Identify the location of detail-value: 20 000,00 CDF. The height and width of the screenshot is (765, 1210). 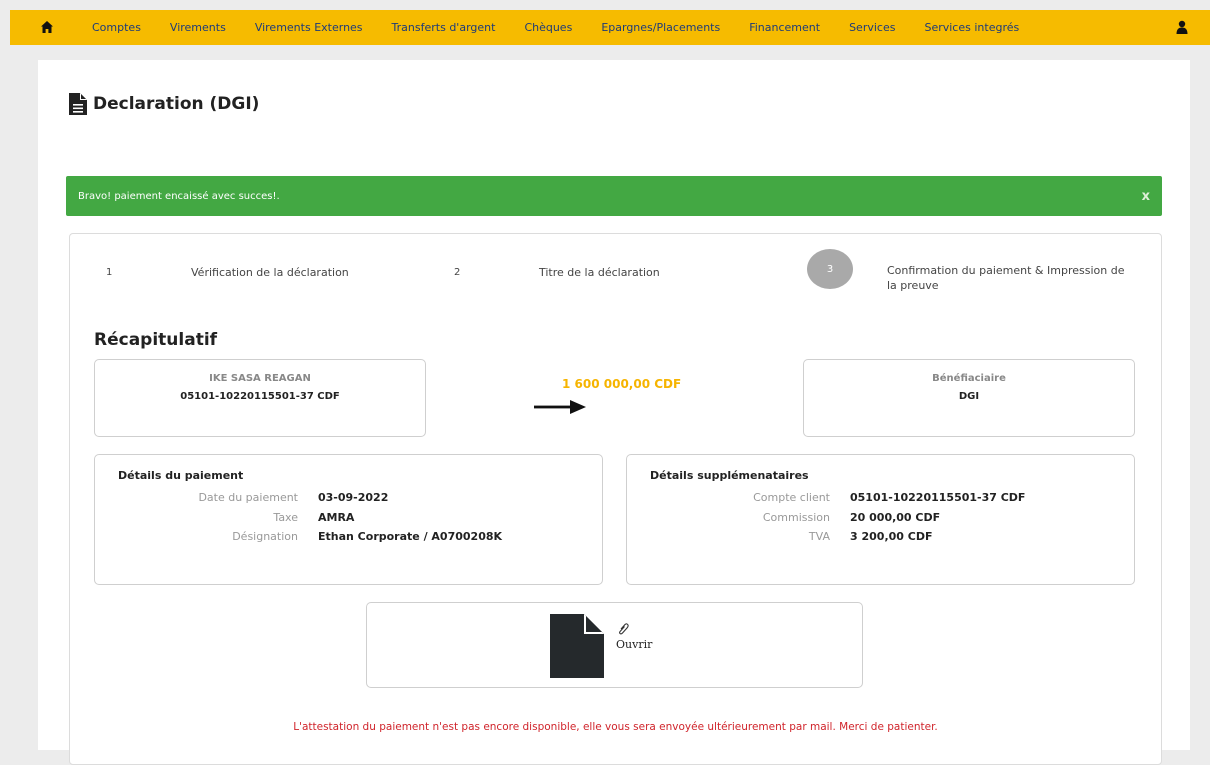
(895, 517).